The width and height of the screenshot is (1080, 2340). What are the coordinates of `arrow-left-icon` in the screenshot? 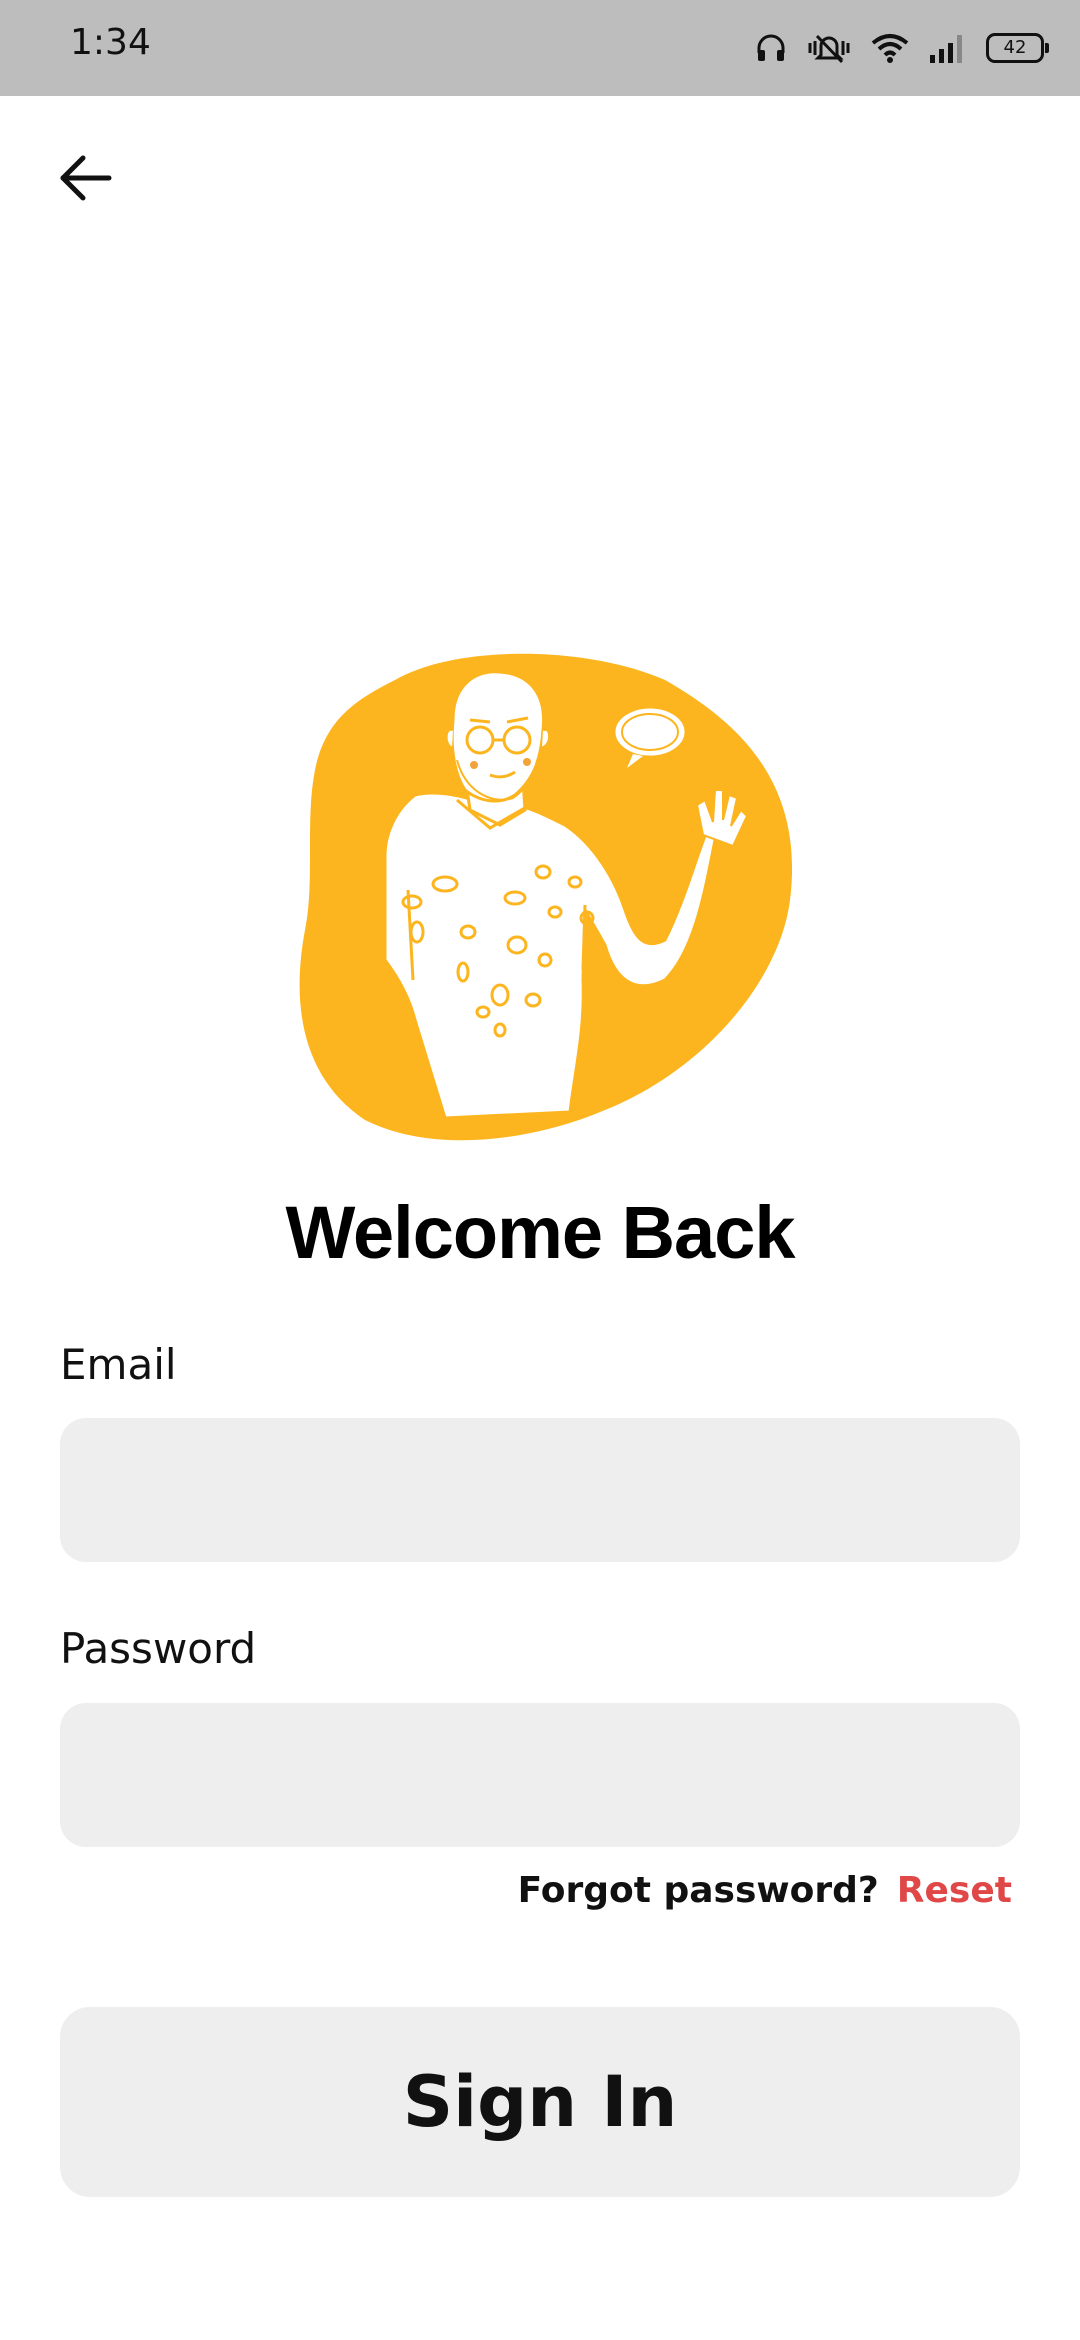 It's located at (85, 180).